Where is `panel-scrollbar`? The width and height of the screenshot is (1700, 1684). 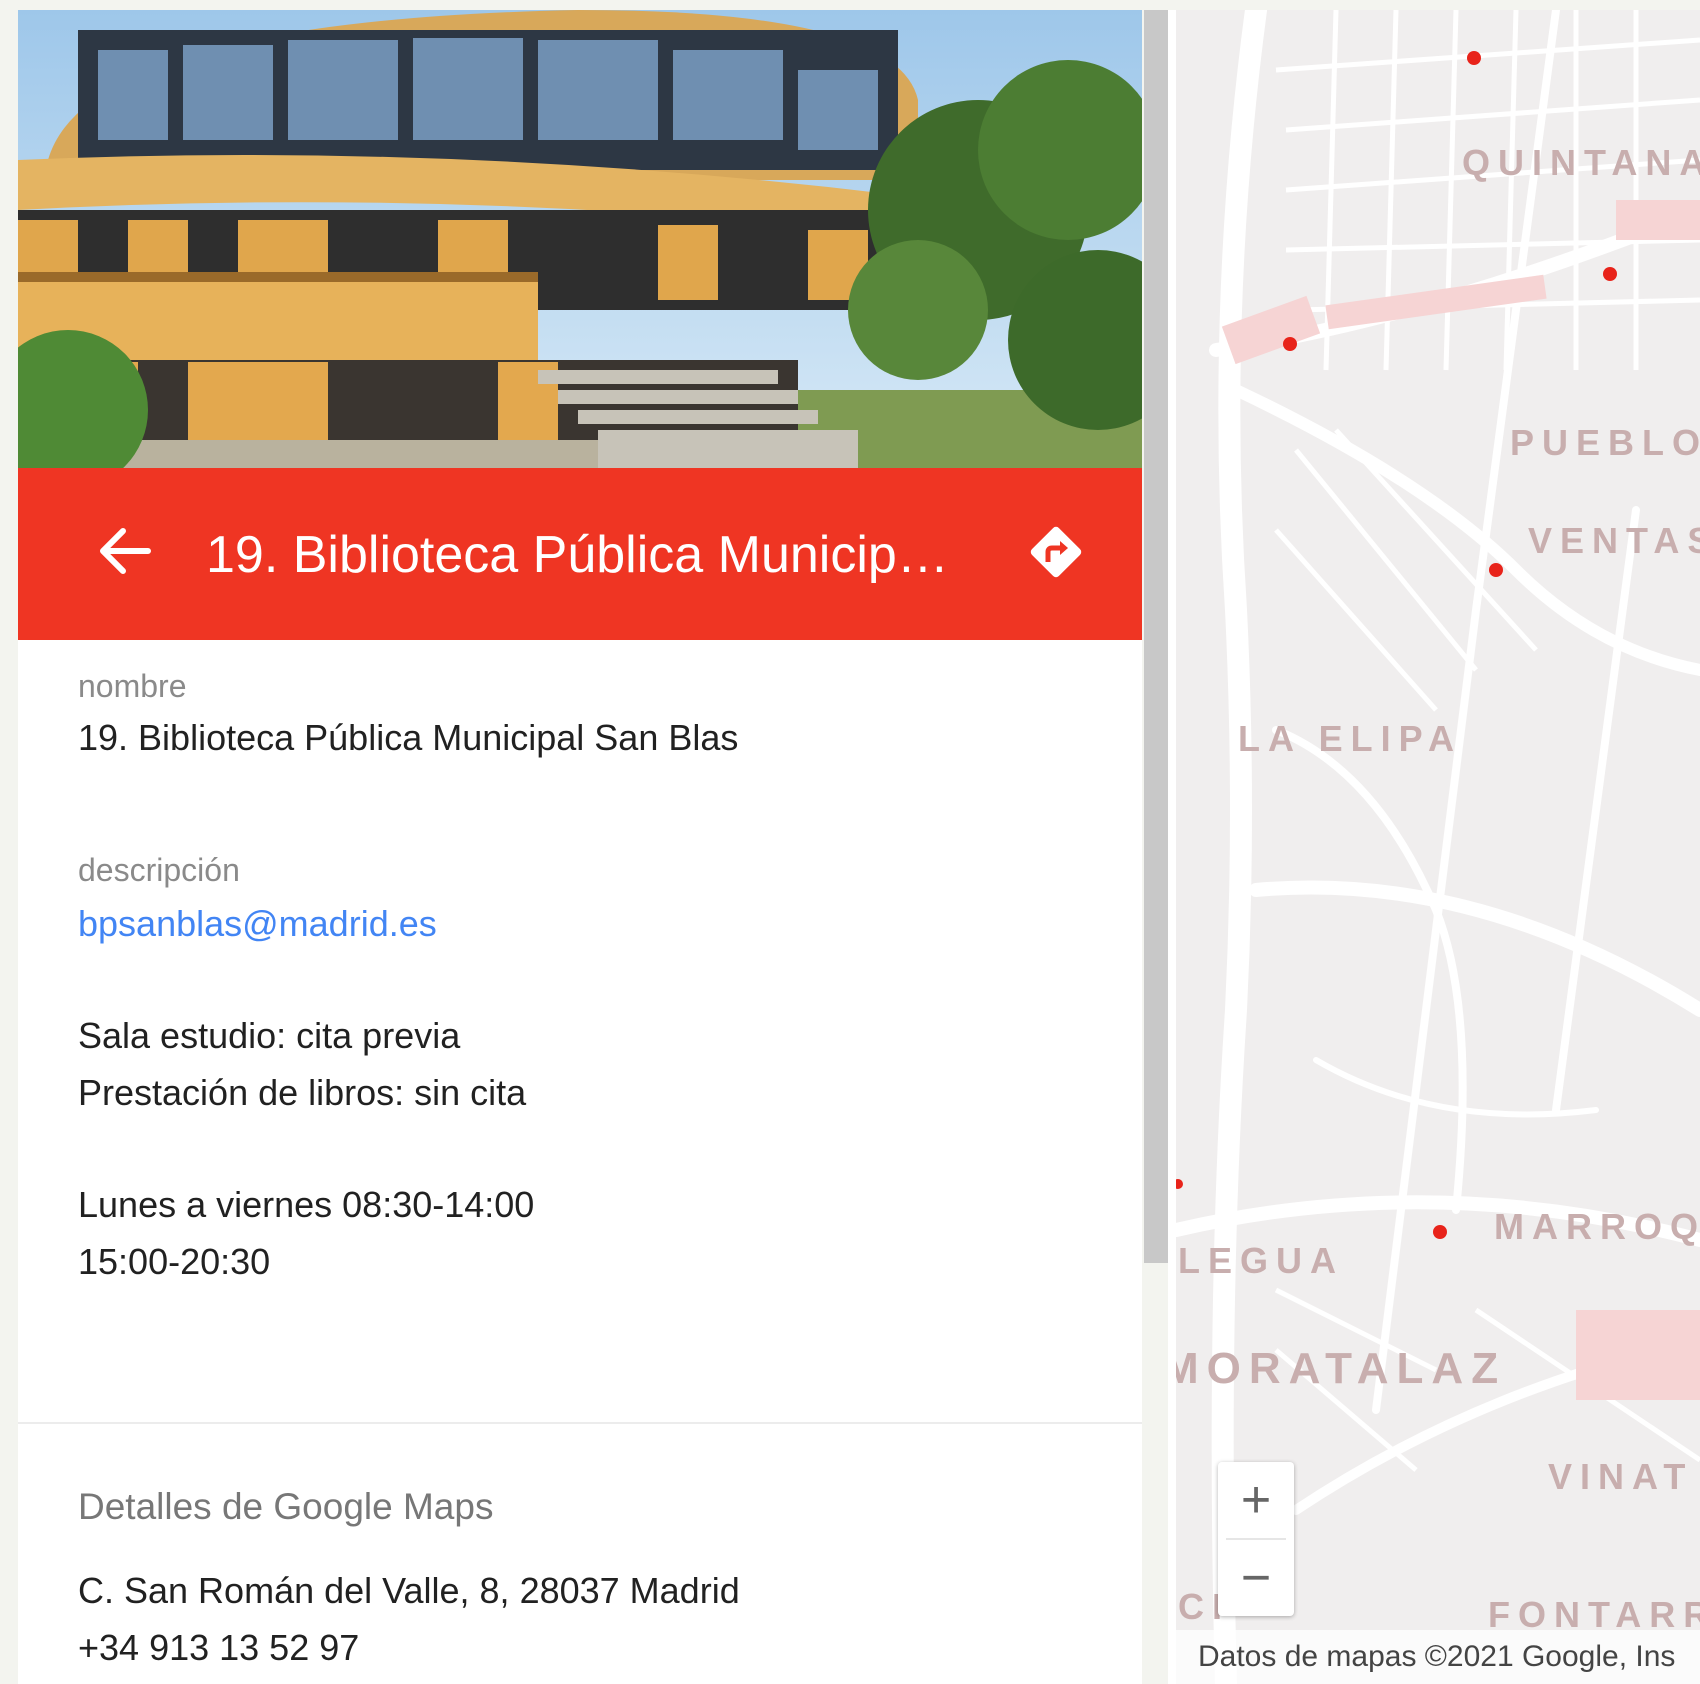 panel-scrollbar is located at coordinates (1156, 636).